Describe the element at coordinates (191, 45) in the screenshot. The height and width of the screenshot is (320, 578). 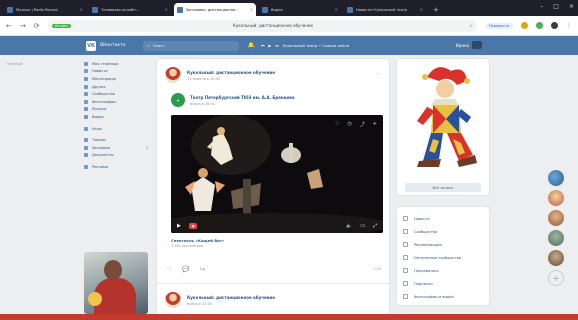
I see `vk-search-input: ⌕ Поиск` at that location.